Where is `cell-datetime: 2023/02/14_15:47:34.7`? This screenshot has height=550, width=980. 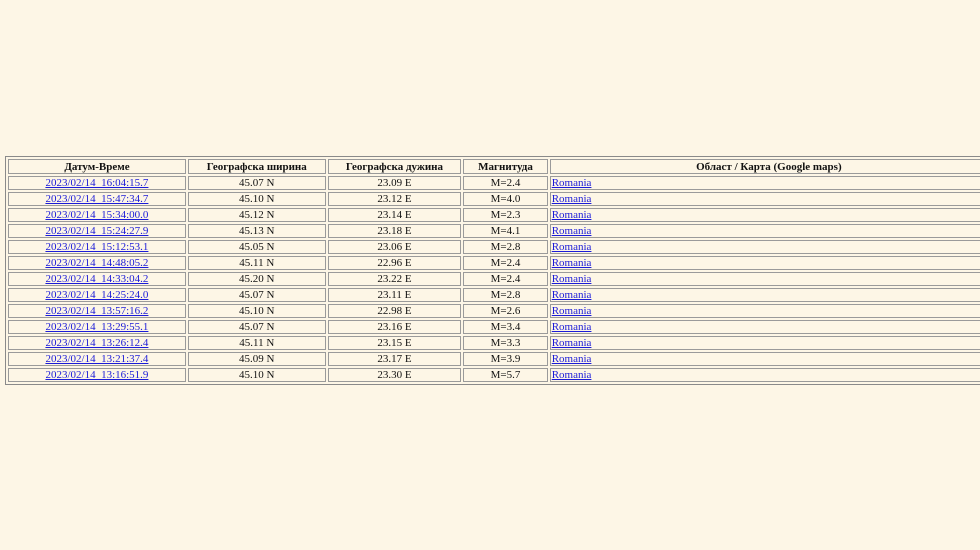
cell-datetime: 2023/02/14_15:47:34.7 is located at coordinates (97, 199).